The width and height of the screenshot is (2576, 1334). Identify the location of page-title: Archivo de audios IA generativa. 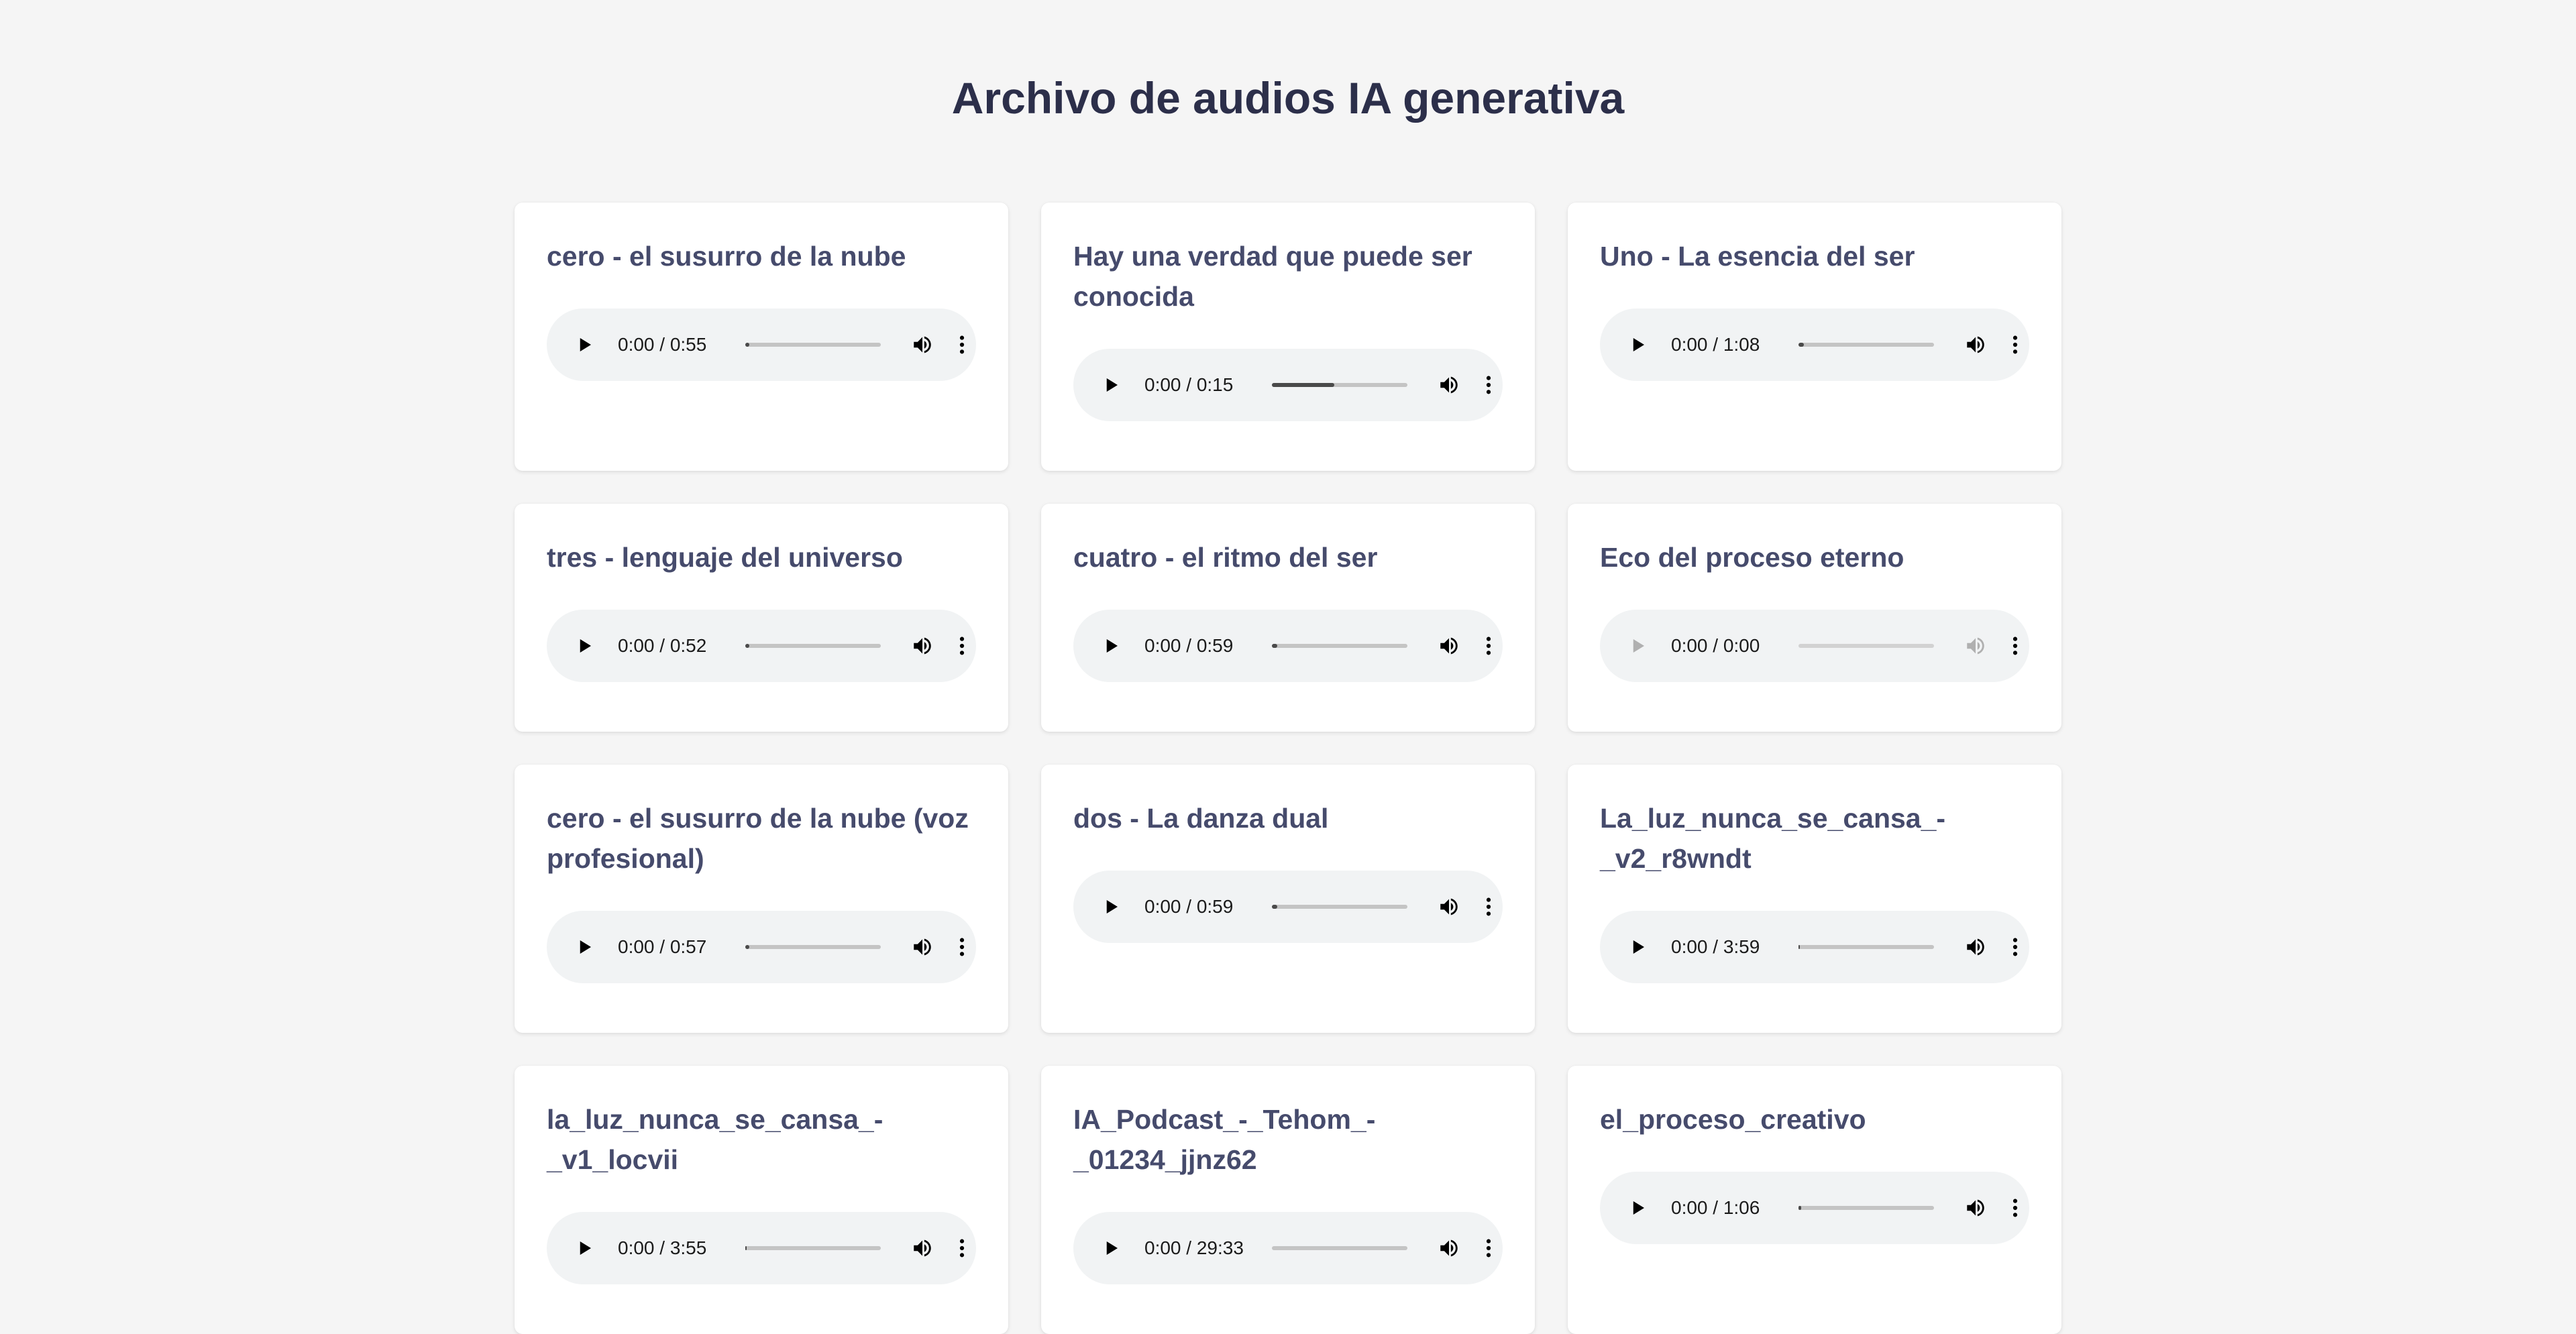
(1288, 98).